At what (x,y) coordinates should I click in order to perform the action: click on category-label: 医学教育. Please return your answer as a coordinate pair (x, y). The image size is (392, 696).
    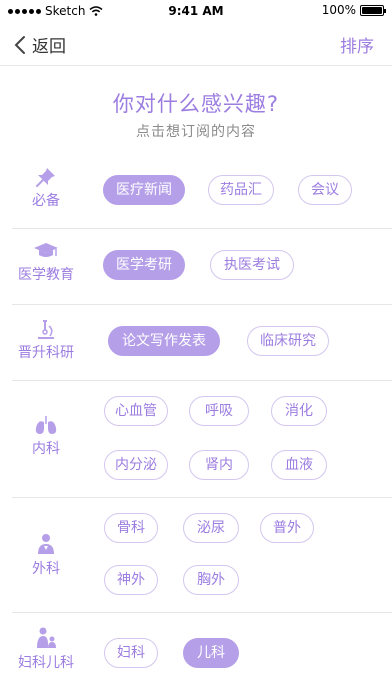
    Looking at the image, I should click on (46, 275).